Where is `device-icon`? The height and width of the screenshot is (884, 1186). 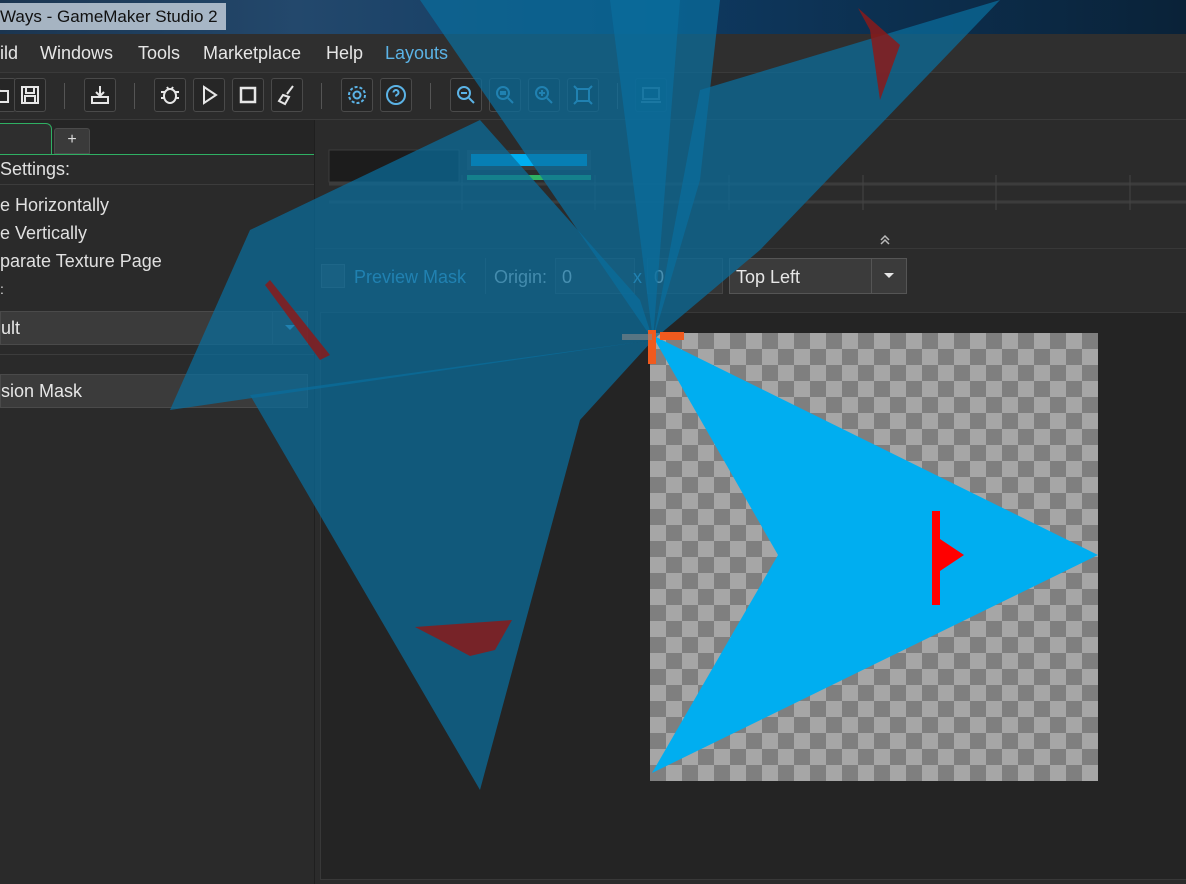 device-icon is located at coordinates (651, 95).